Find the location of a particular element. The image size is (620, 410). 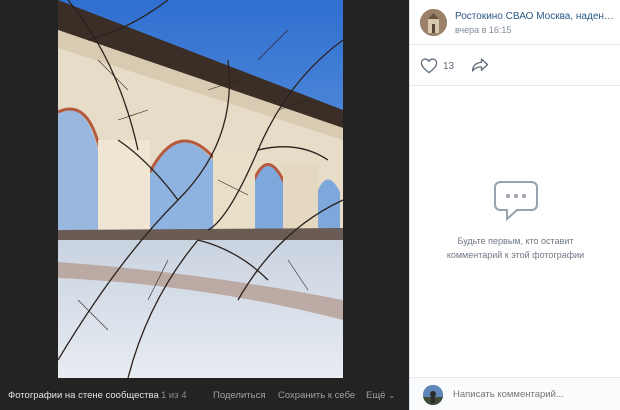

share-button is located at coordinates (480, 67).